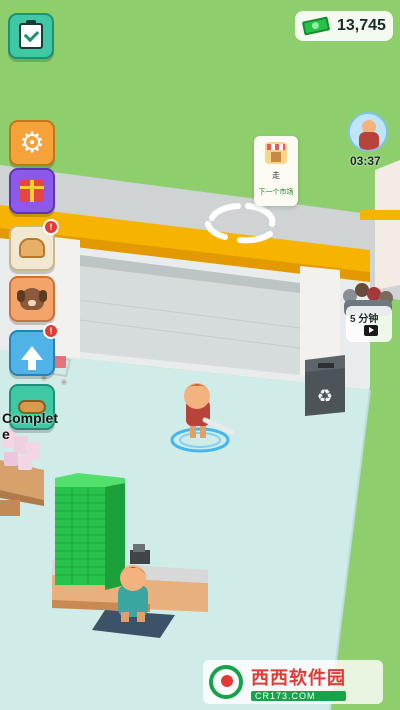 This screenshot has width=400, height=710. Describe the element at coordinates (32, 358) in the screenshot. I see `upgrade-arrow-icon` at that location.